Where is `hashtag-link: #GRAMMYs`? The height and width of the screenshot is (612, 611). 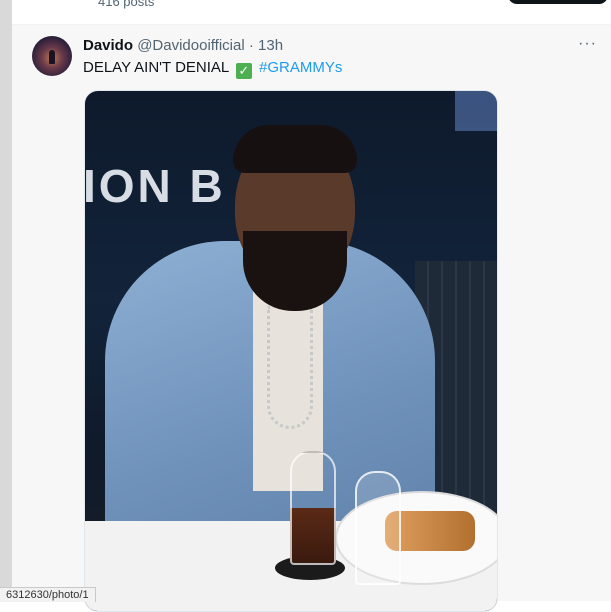 hashtag-link: #GRAMMYs is located at coordinates (300, 67).